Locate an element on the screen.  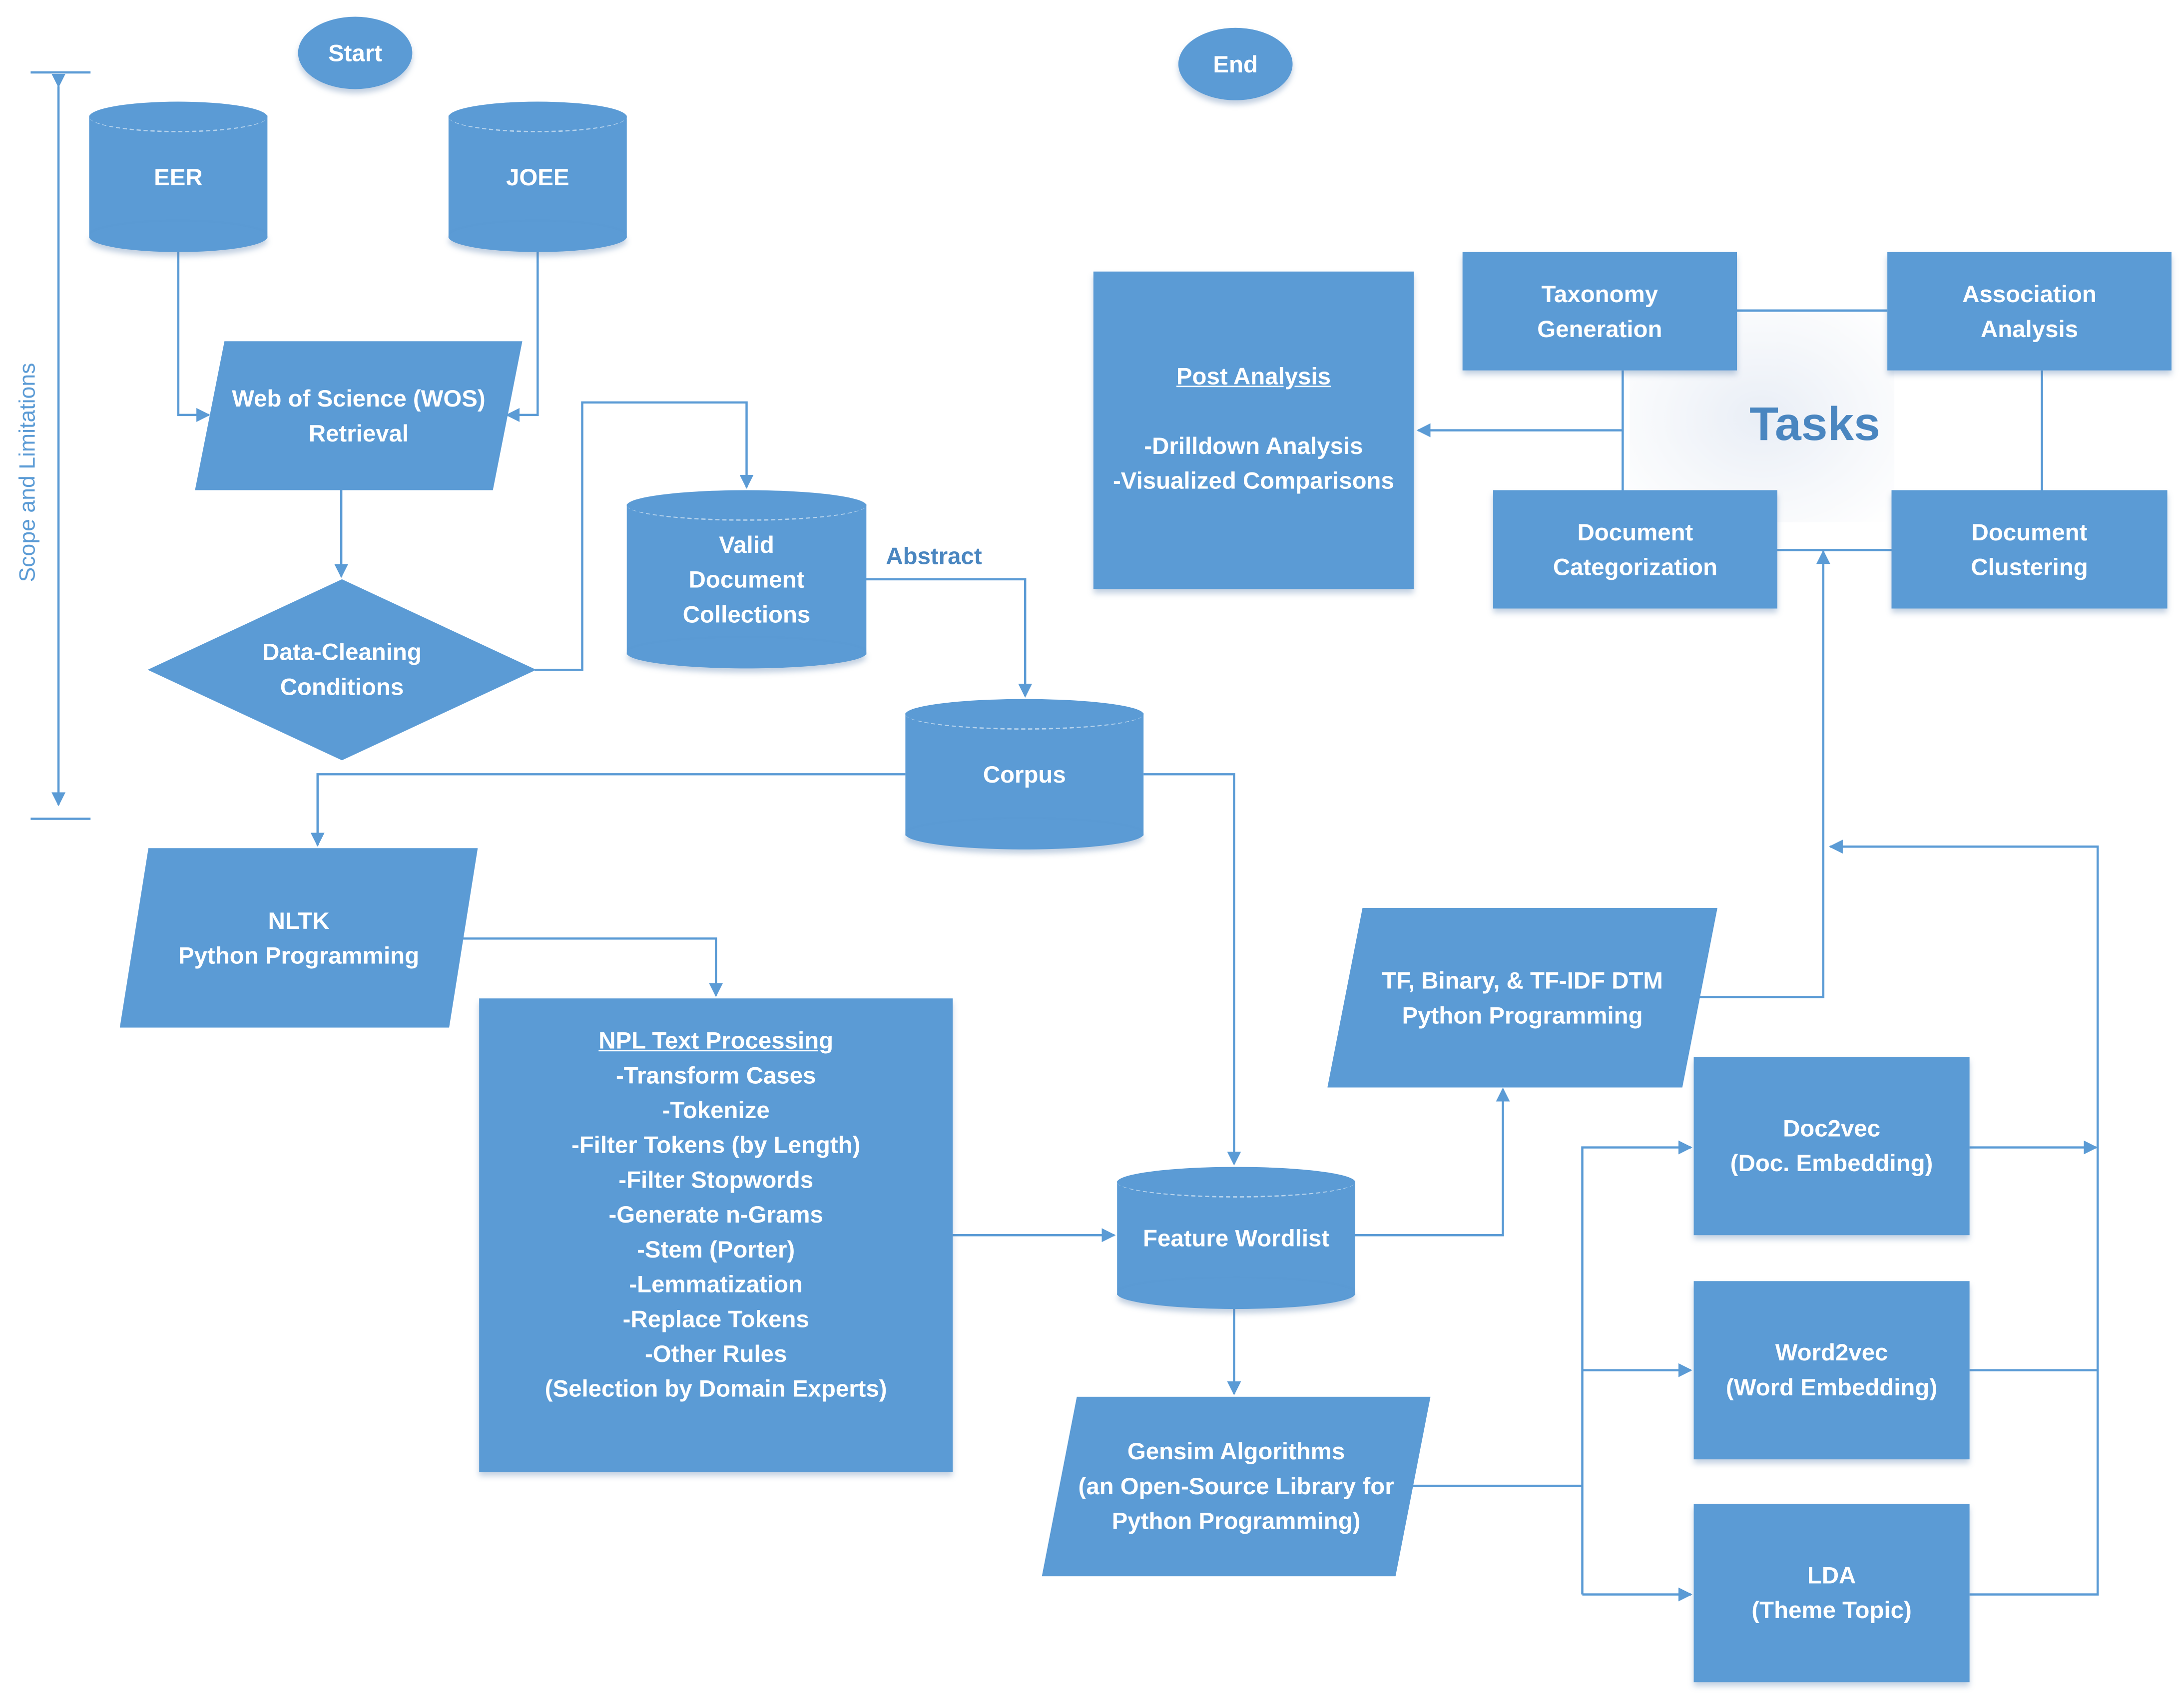
node-label: Web of Science (WOS) Retrieval is located at coordinates (358, 416).